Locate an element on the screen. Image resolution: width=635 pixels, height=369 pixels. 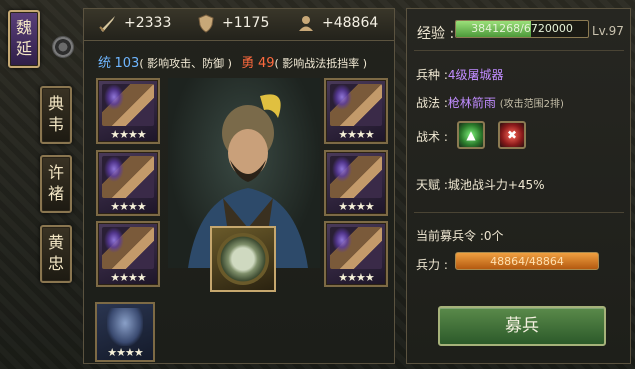
skill-row: 战法 :枪林箭雨 (攻击范围2排) is located at coordinates (490, 102).